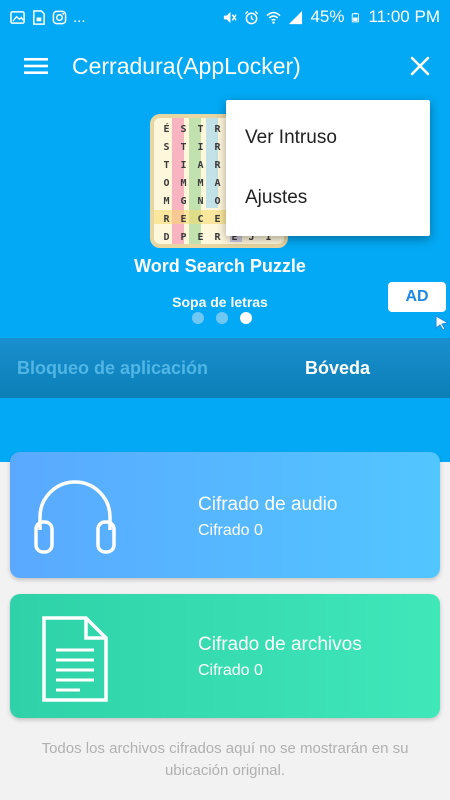  I want to click on tab-vault: Bóveda, so click(337, 368).